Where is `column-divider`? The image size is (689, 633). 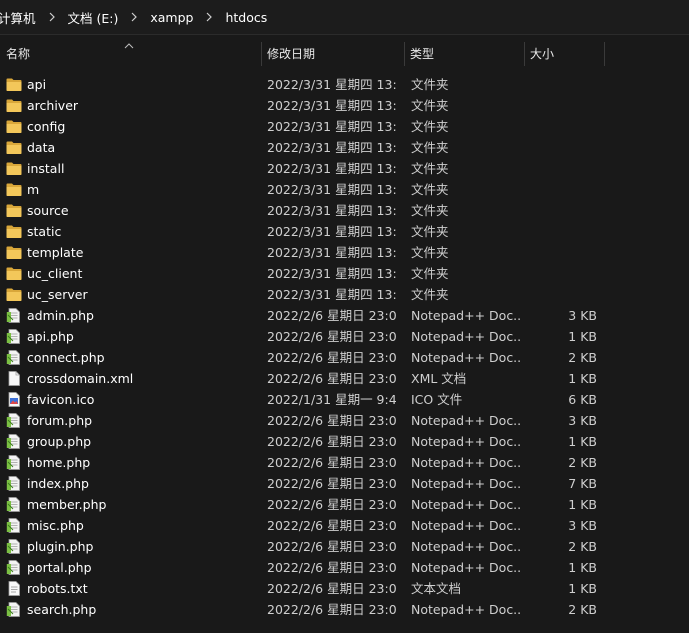 column-divider is located at coordinates (604, 54).